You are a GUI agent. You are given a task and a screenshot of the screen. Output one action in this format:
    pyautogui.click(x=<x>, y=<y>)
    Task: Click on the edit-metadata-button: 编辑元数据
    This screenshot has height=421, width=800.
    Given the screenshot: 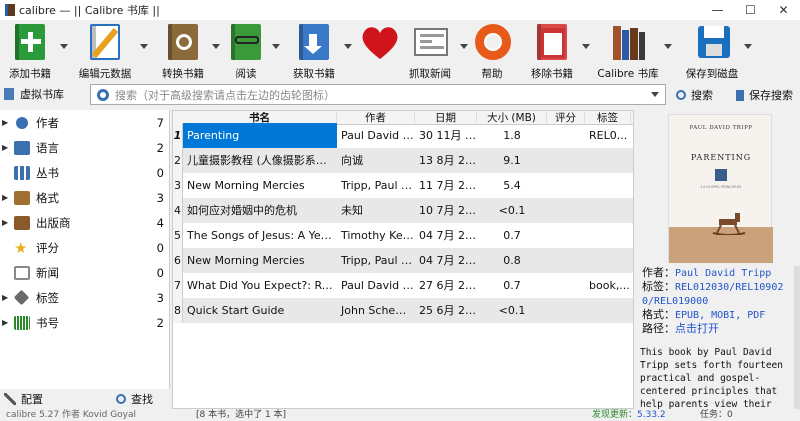 What is the action you would take?
    pyautogui.click(x=105, y=51)
    